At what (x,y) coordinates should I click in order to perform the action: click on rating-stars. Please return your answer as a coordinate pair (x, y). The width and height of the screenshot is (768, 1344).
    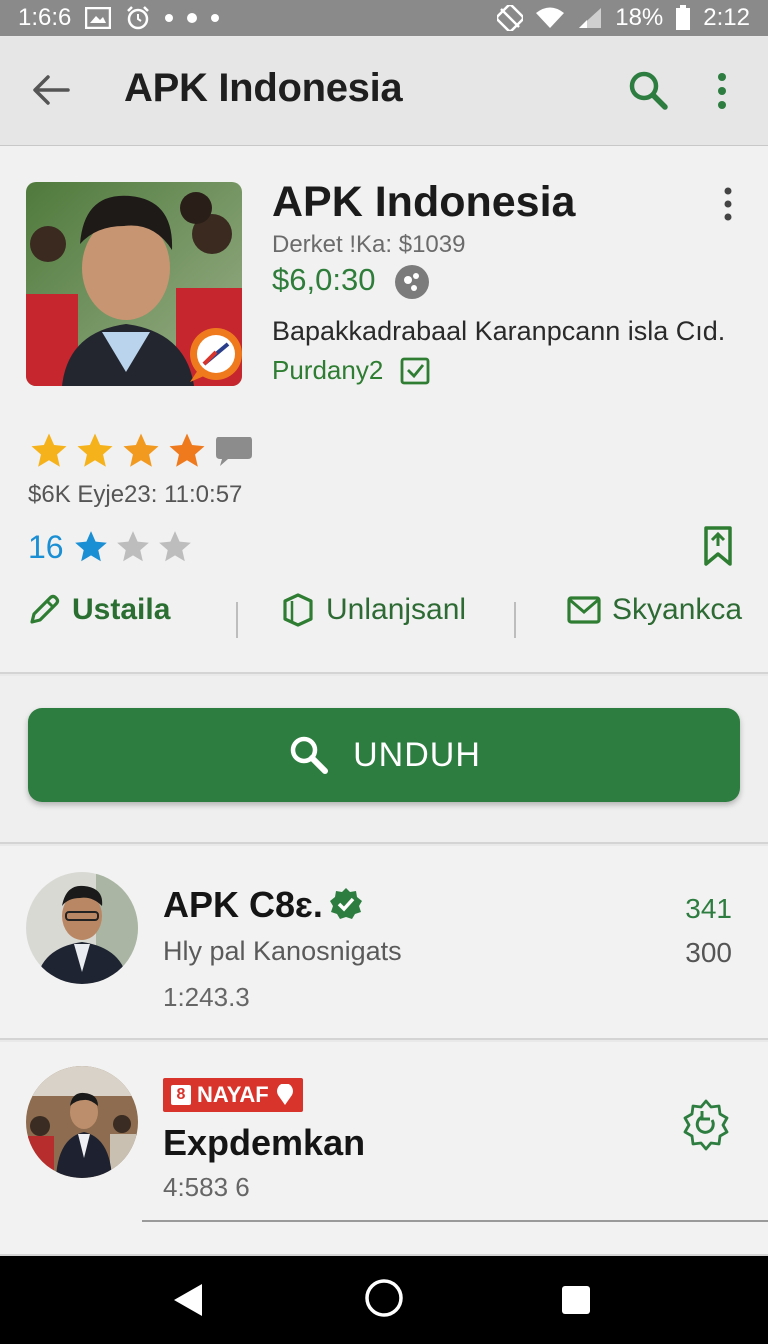
    Looking at the image, I should click on (141, 451).